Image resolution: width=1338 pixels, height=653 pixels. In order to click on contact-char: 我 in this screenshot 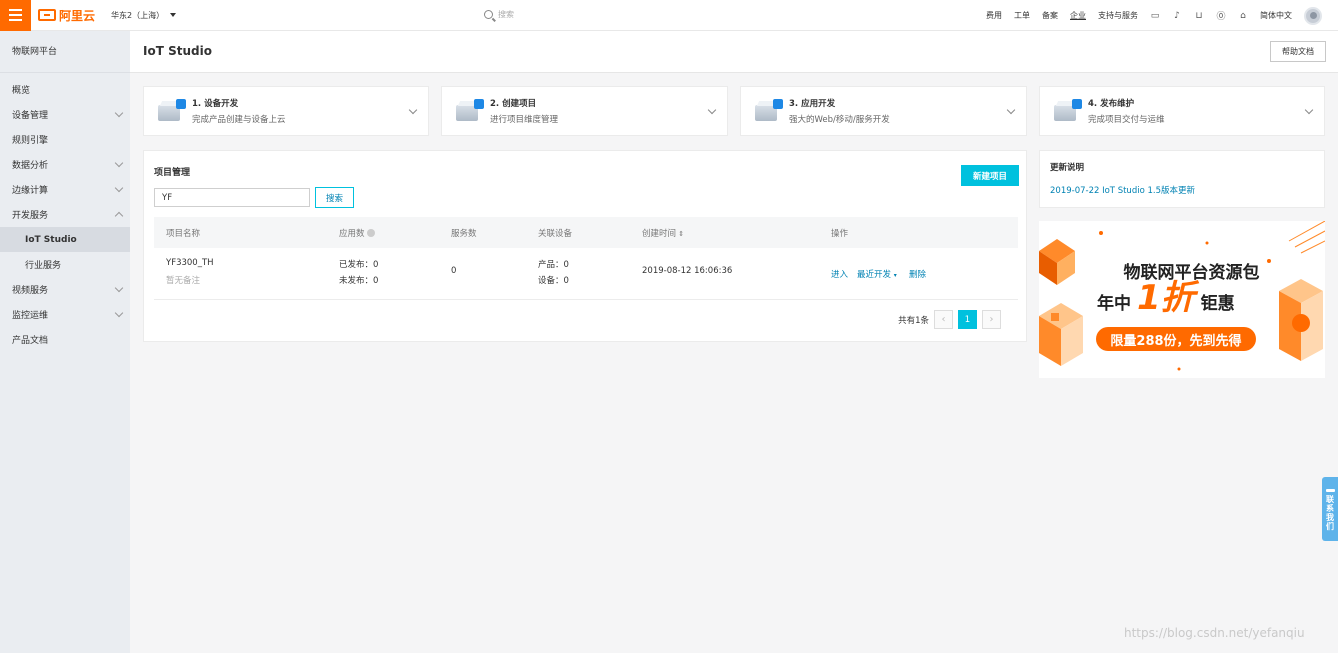, I will do `click(1330, 517)`.